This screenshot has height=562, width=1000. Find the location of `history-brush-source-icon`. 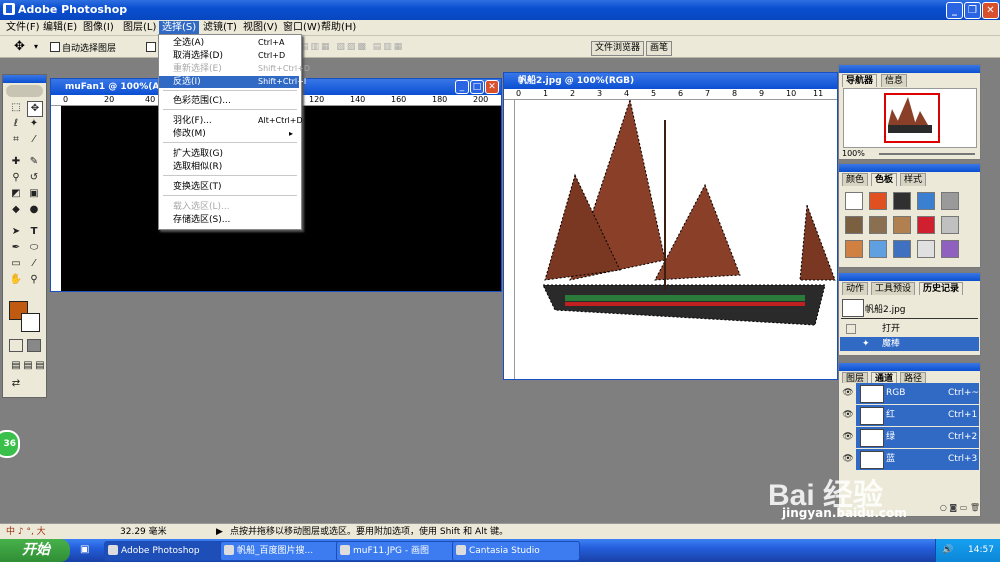

history-brush-source-icon is located at coordinates (851, 329).